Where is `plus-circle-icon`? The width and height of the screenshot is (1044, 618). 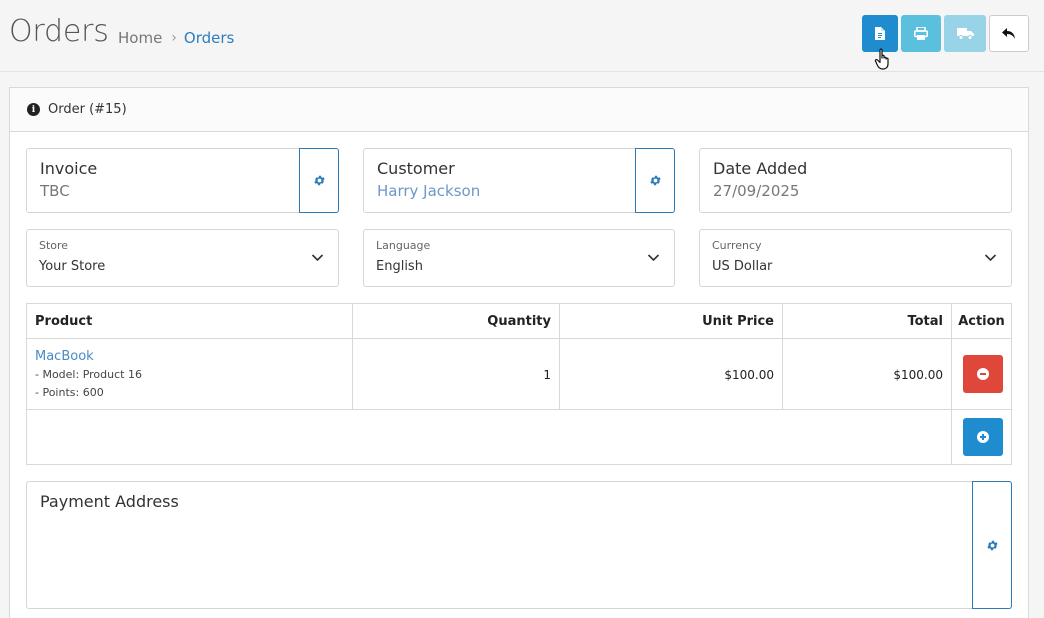
plus-circle-icon is located at coordinates (983, 437).